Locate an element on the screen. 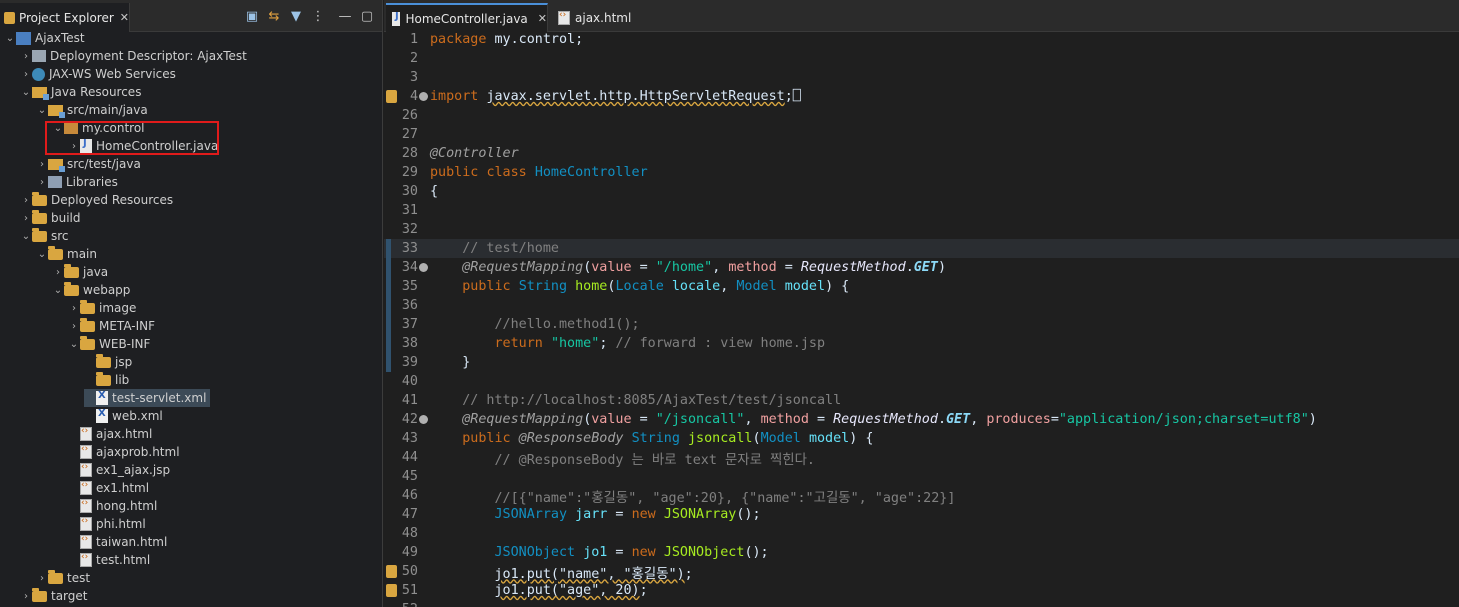 The width and height of the screenshot is (1459, 607). tree-item: › image is located at coordinates (102, 308).